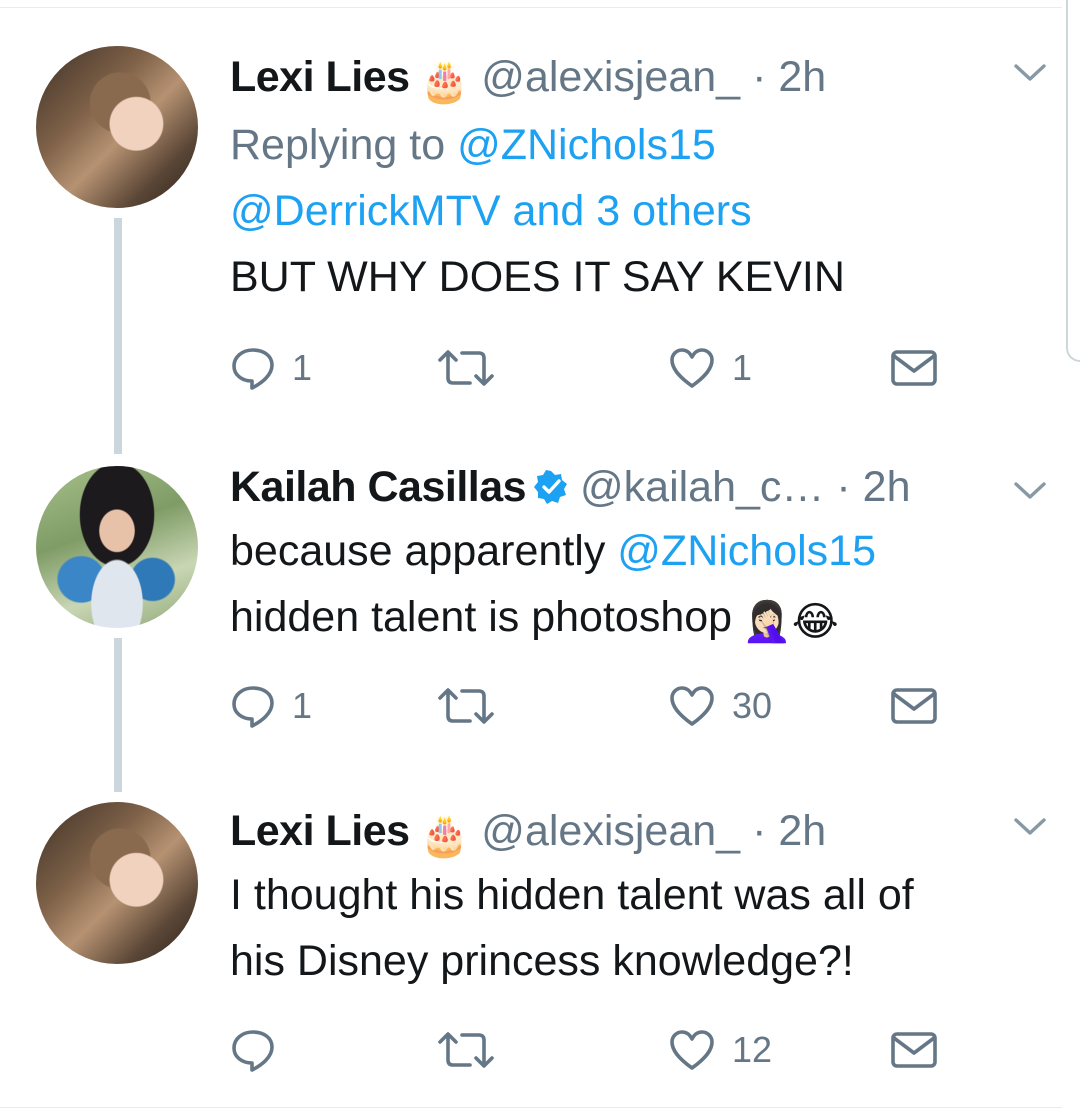 The height and width of the screenshot is (1114, 1080). Describe the element at coordinates (720, 706) in the screenshot. I see `like-button: 30` at that location.